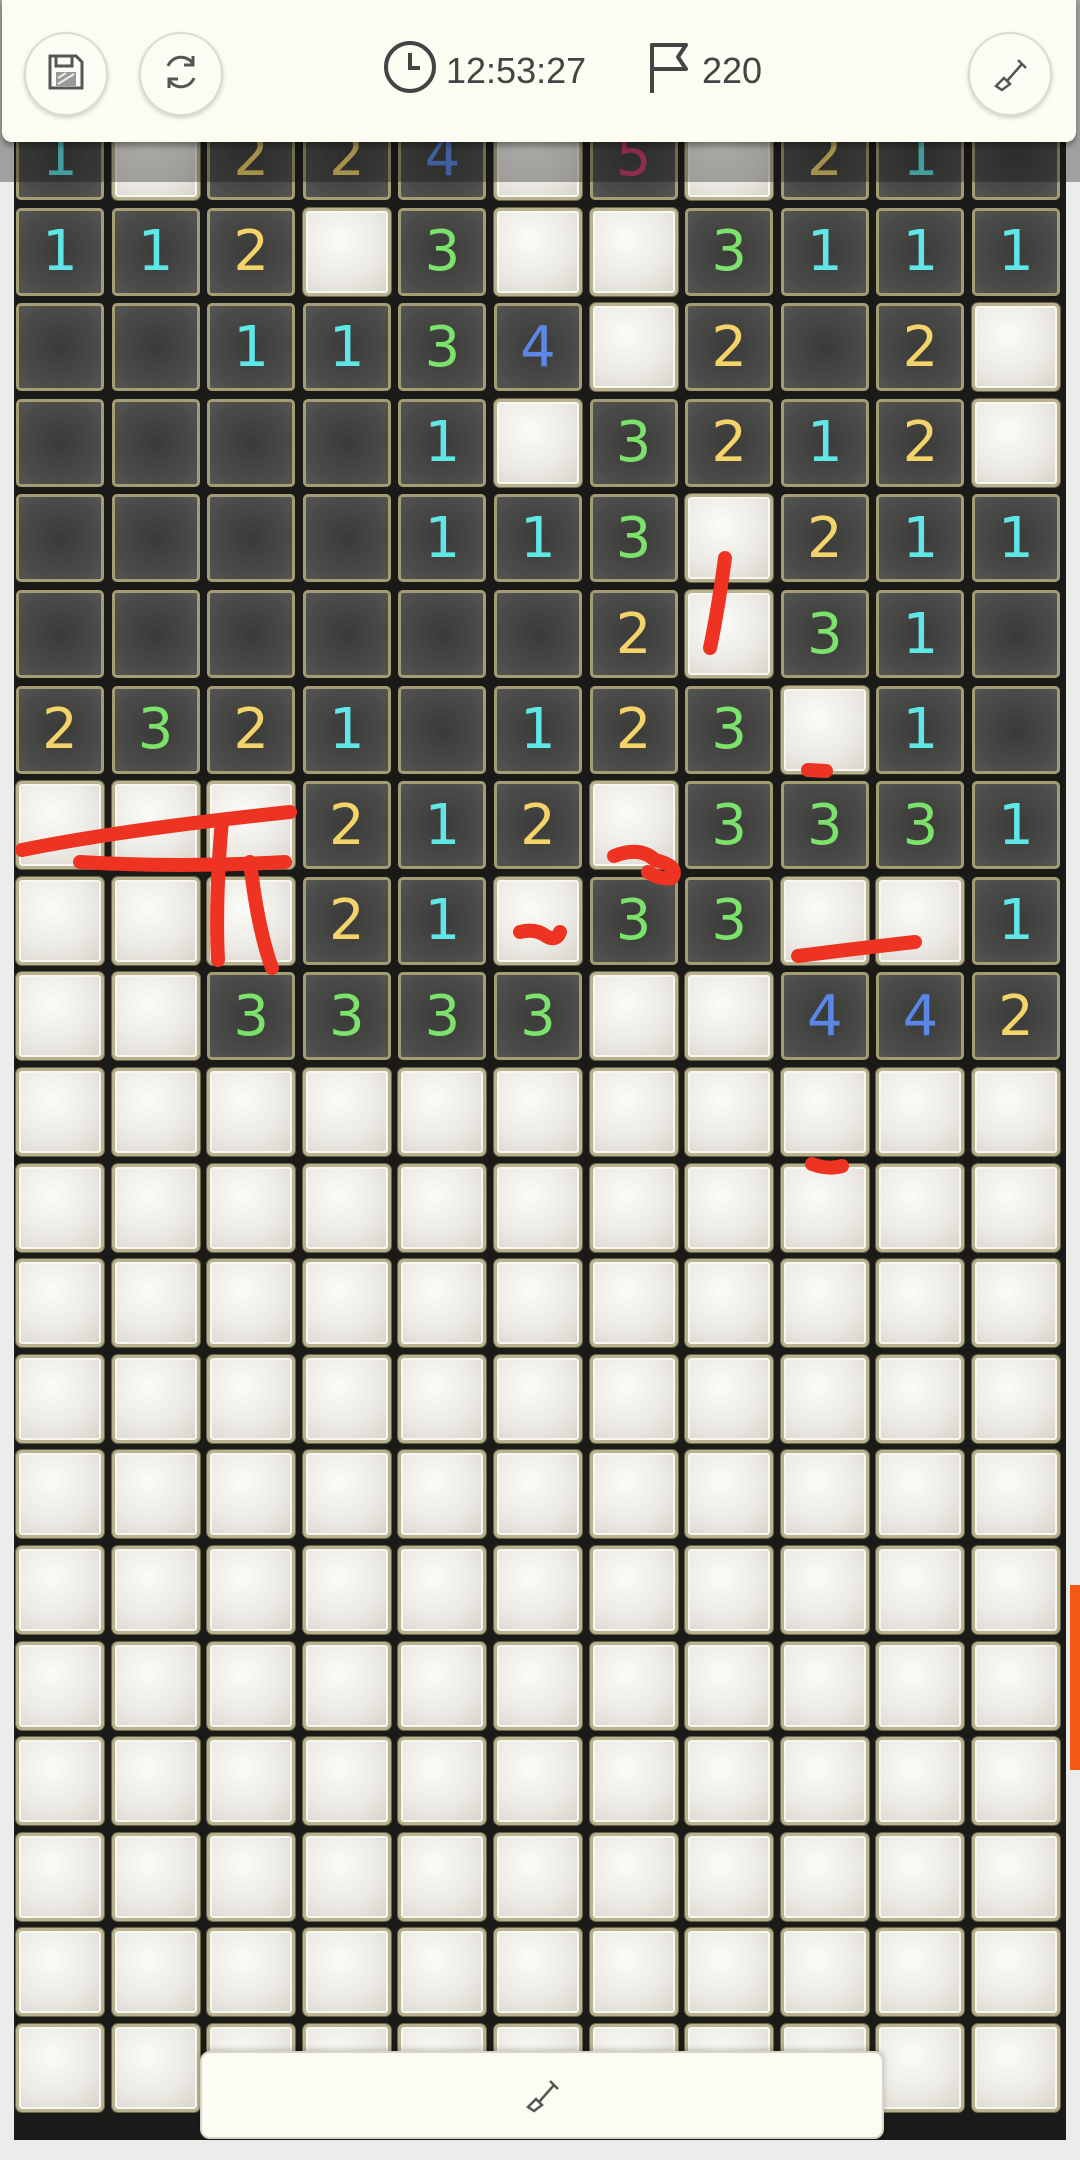  Describe the element at coordinates (181, 74) in the screenshot. I see `restart-button` at that location.